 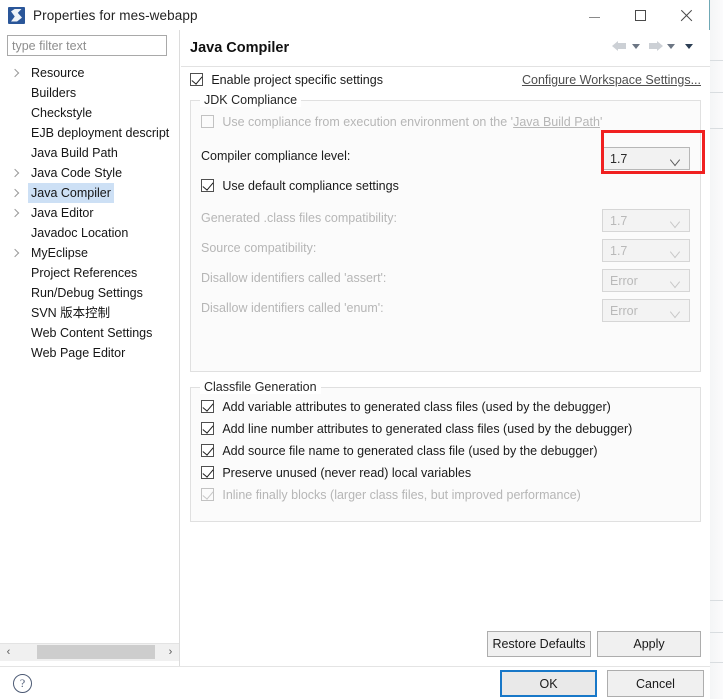 What do you see at coordinates (260, 387) in the screenshot?
I see `classfile-generation-title: Classfile Generation` at bounding box center [260, 387].